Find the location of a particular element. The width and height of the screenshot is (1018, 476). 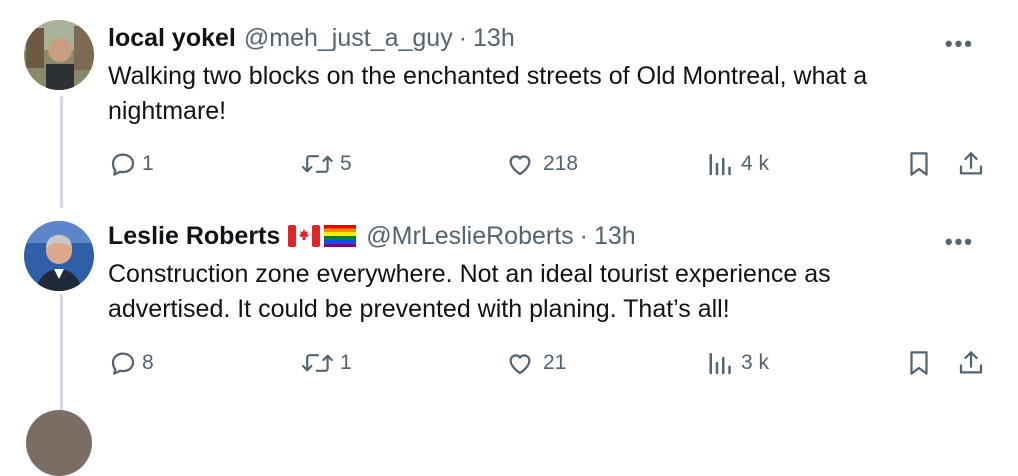

username: @MrLeslieRoberts is located at coordinates (469, 236).